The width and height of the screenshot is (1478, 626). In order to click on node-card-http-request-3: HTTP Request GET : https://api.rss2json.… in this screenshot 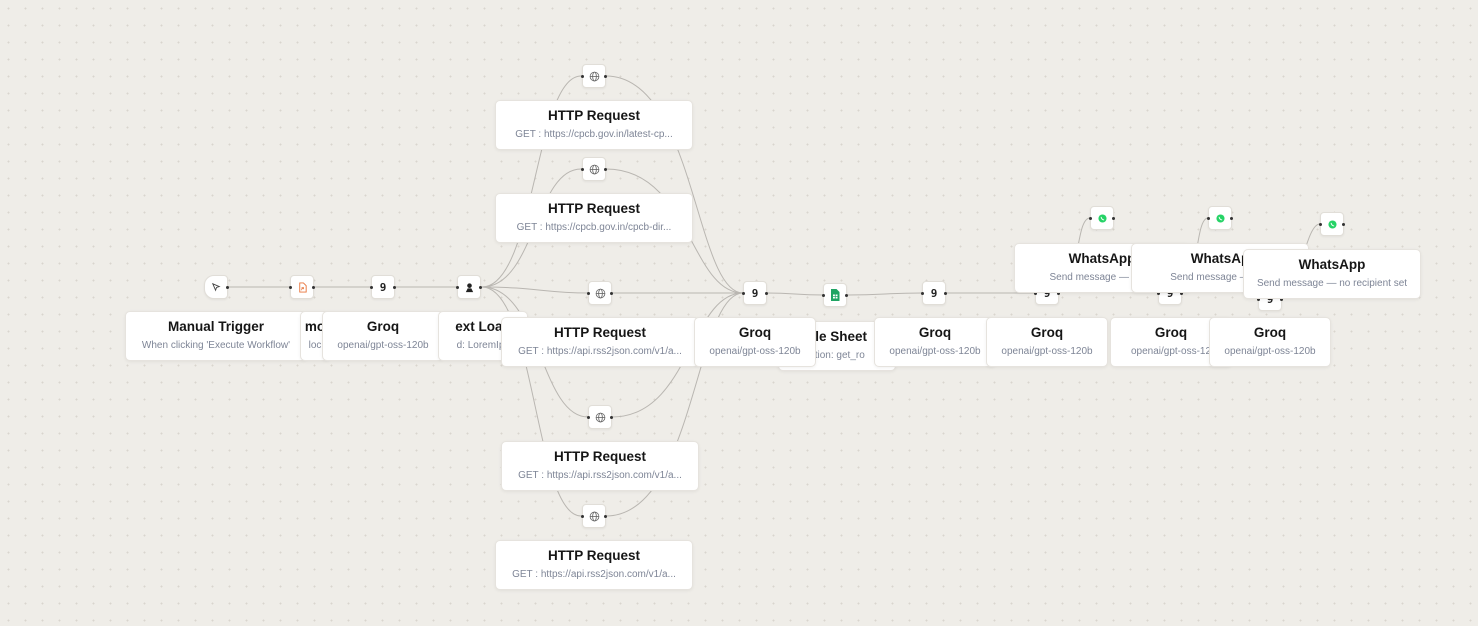, I will do `click(600, 342)`.